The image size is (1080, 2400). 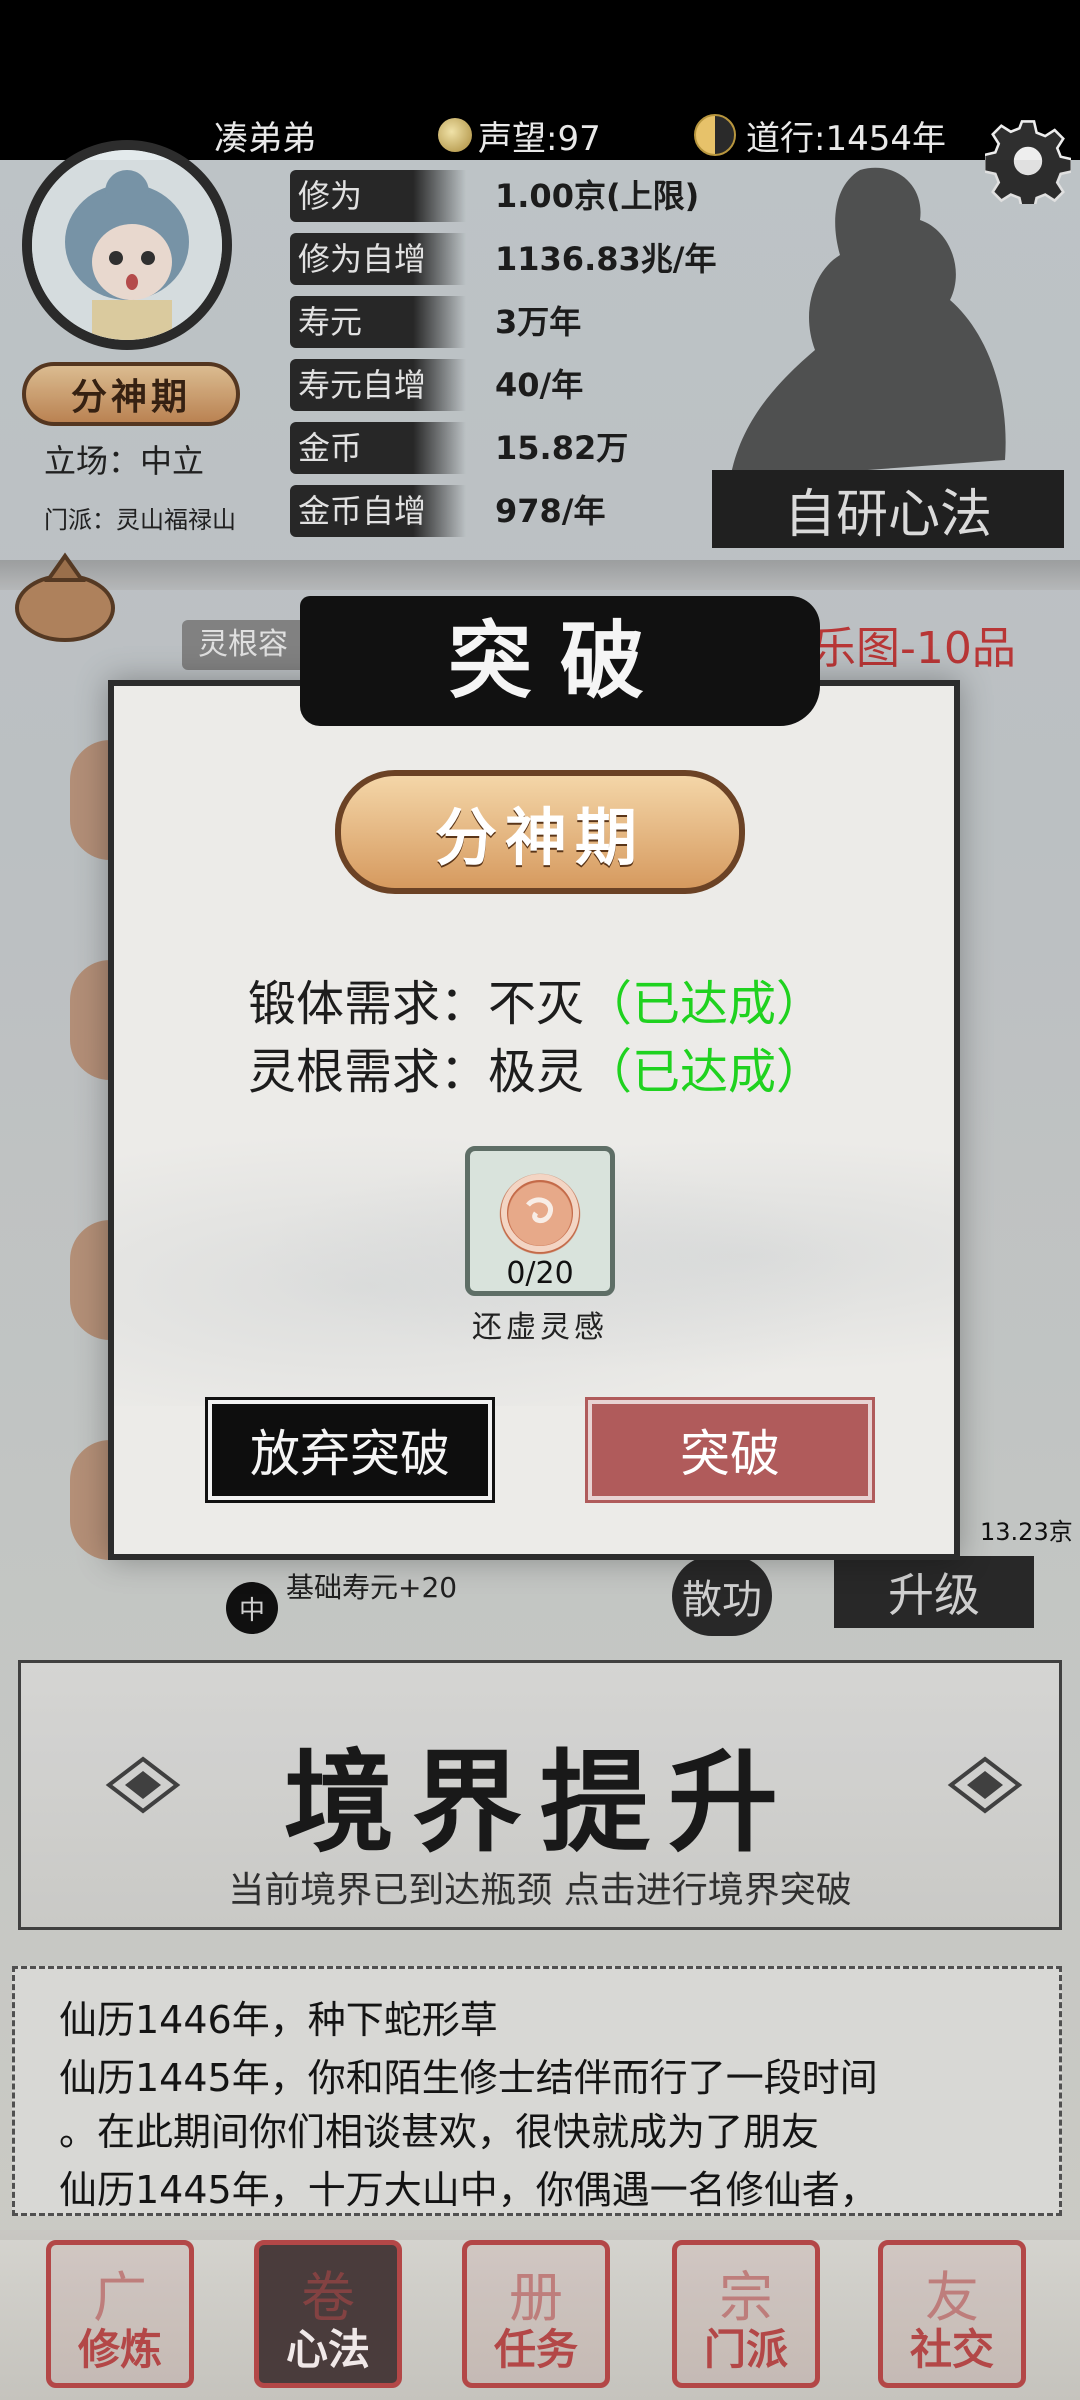 What do you see at coordinates (455, 135) in the screenshot?
I see `reputation-icon` at bounding box center [455, 135].